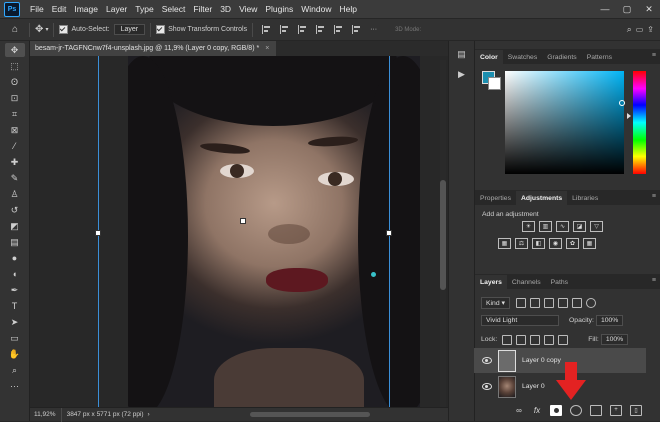  What do you see at coordinates (521, 339) in the screenshot?
I see `lock-pixels-icon` at bounding box center [521, 339].